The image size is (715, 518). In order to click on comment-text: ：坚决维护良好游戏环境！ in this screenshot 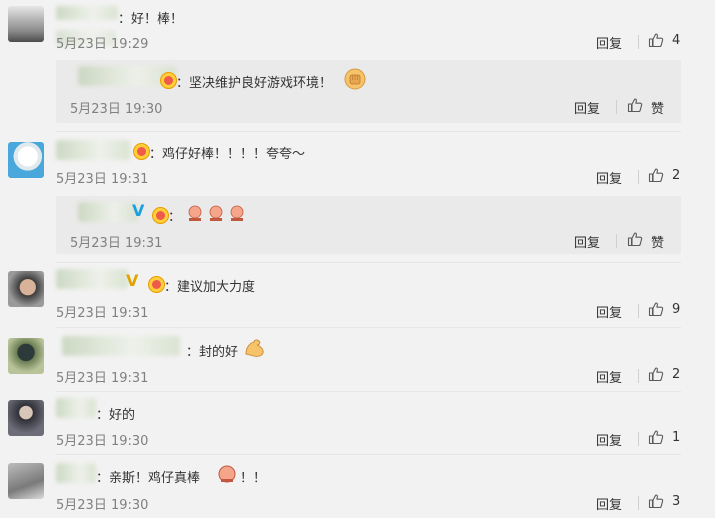, I will do `click(254, 83)`.